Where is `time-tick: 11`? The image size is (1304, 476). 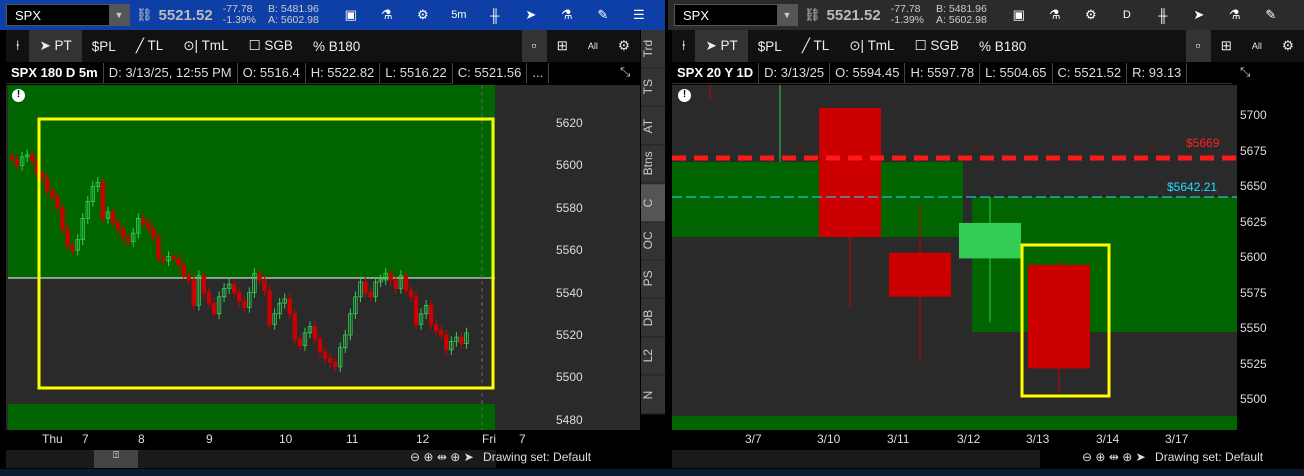
time-tick: 11 is located at coordinates (352, 439).